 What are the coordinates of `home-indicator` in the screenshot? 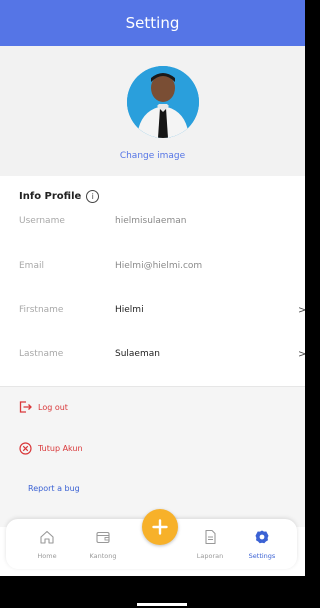 It's located at (162, 604).